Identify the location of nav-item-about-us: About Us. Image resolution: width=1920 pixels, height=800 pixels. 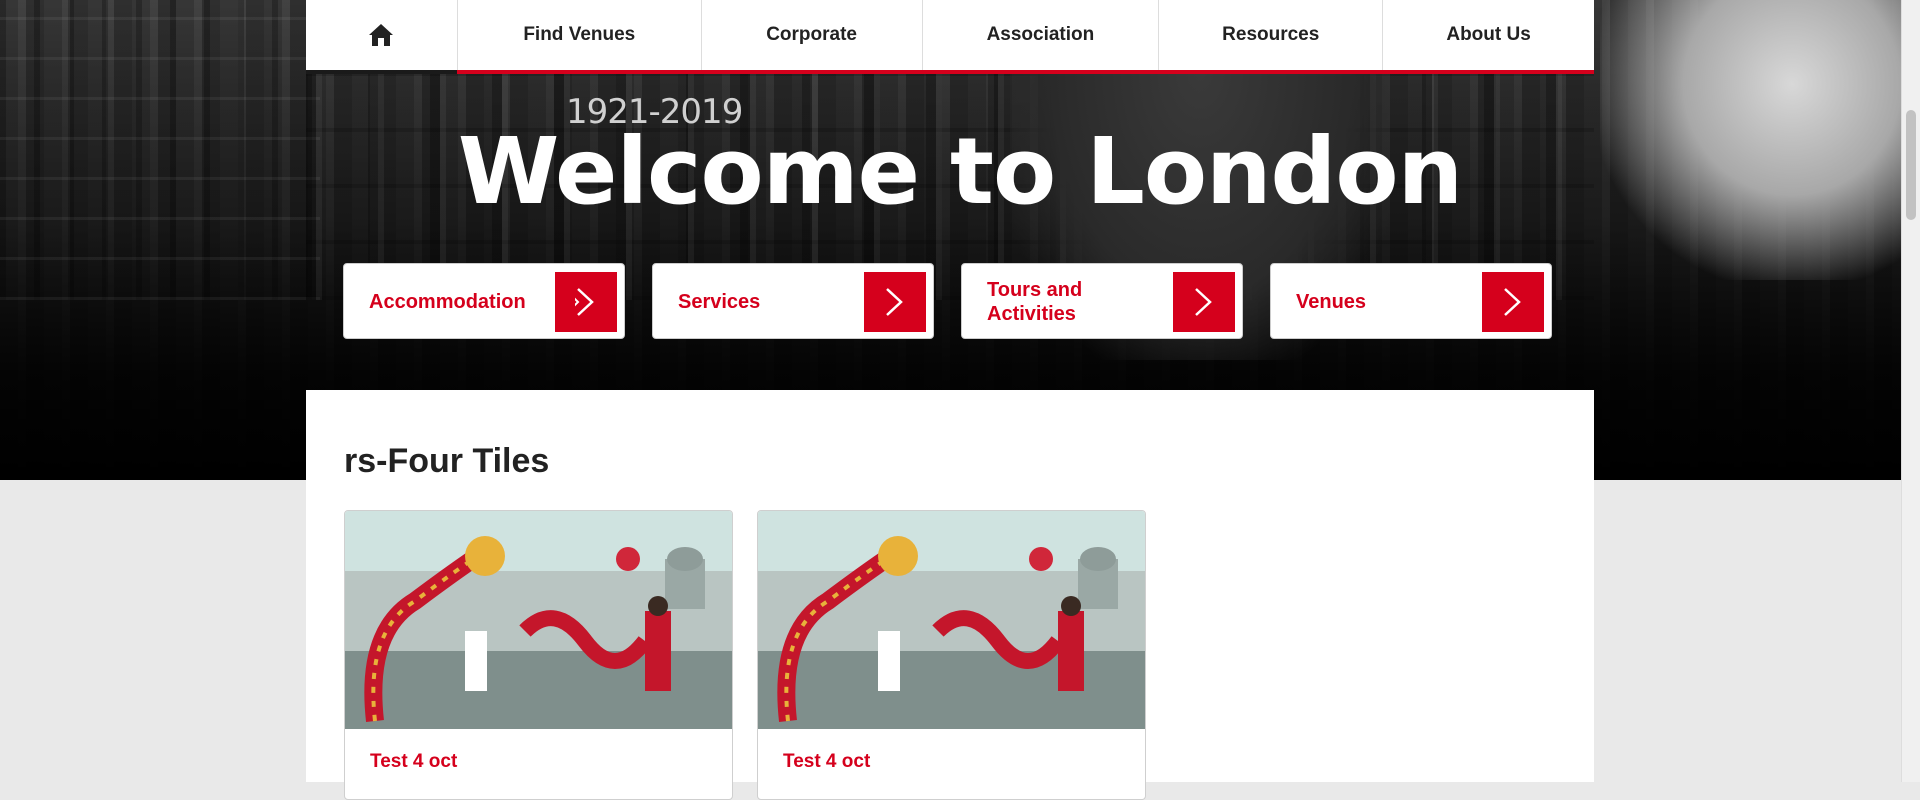
(1488, 35).